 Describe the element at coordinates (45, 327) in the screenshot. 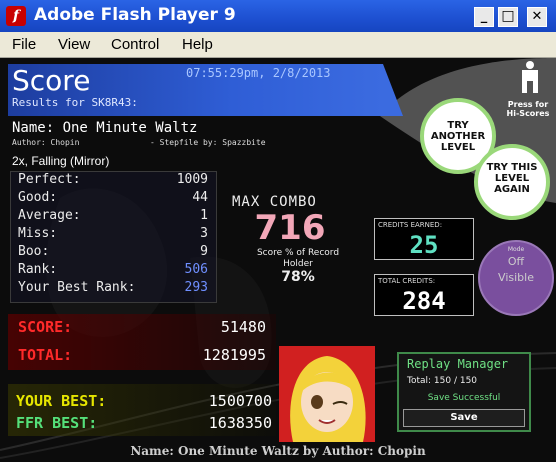

I see `score-label: SCORE:` at that location.